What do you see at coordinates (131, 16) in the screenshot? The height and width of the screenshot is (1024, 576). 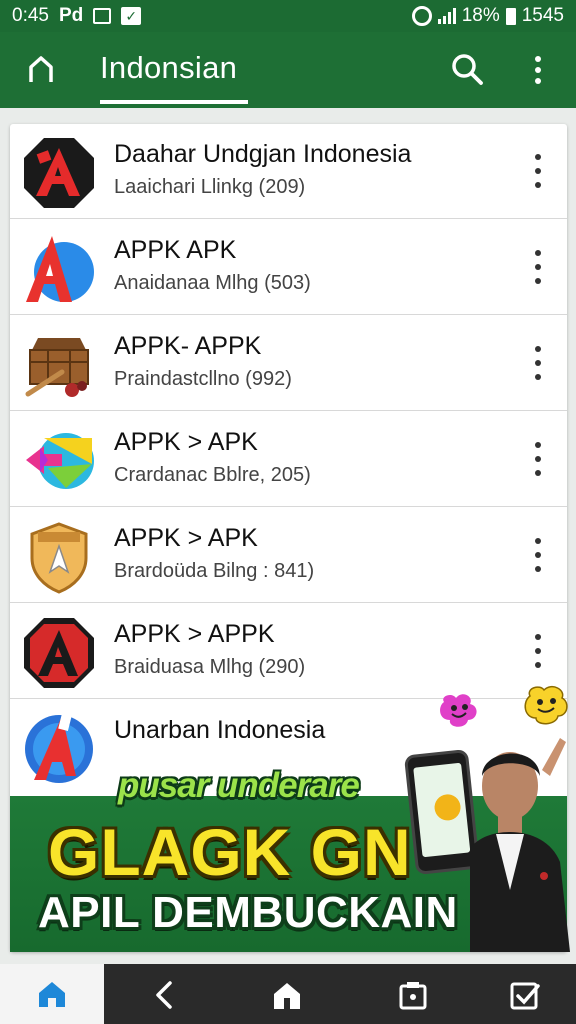 I see `check-notification-icon: ✓` at bounding box center [131, 16].